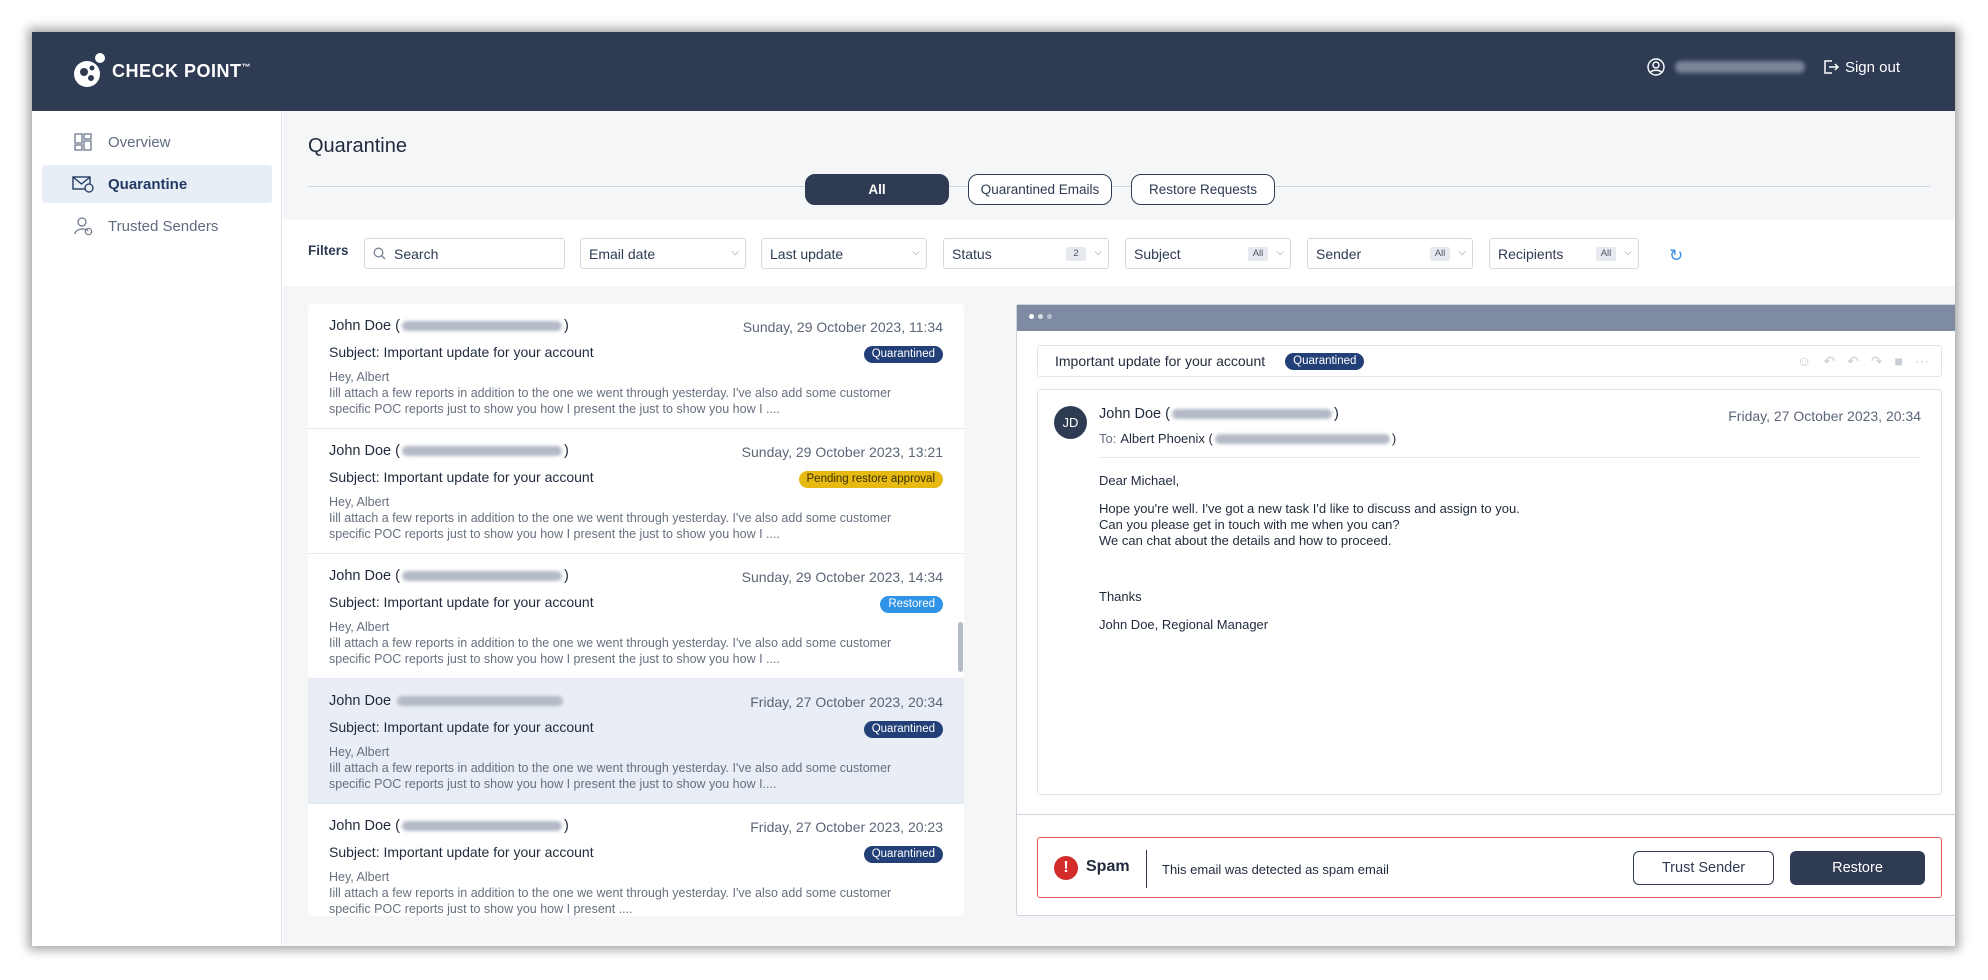 This screenshot has width=1988, height=980. Describe the element at coordinates (1829, 361) in the screenshot. I see `reply-icon: ↶` at that location.